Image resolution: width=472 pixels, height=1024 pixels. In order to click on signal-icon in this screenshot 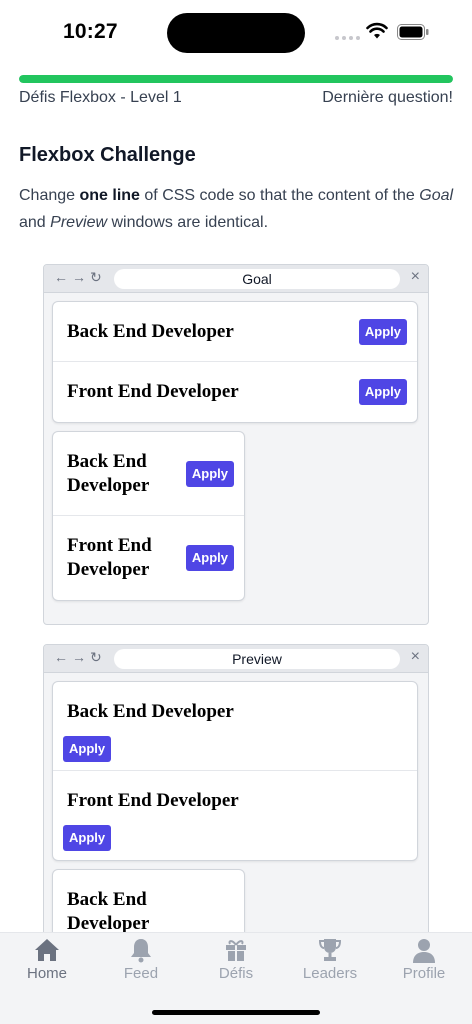, I will do `click(347, 38)`.